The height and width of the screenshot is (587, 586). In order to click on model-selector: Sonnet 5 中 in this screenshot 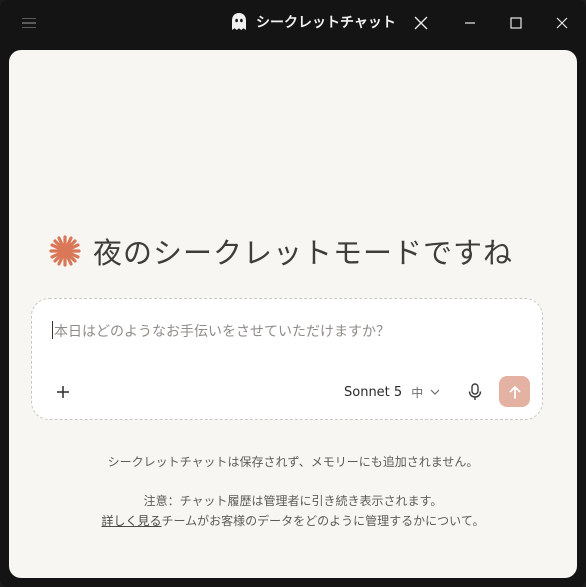, I will do `click(392, 392)`.